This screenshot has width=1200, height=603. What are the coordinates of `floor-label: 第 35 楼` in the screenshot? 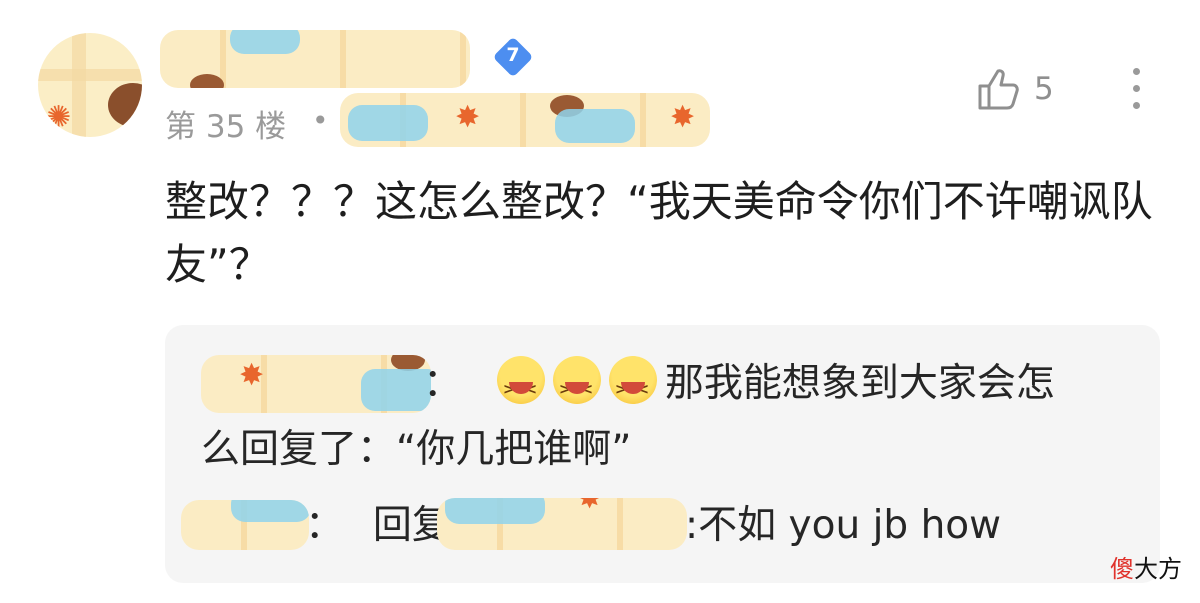 It's located at (226, 127).